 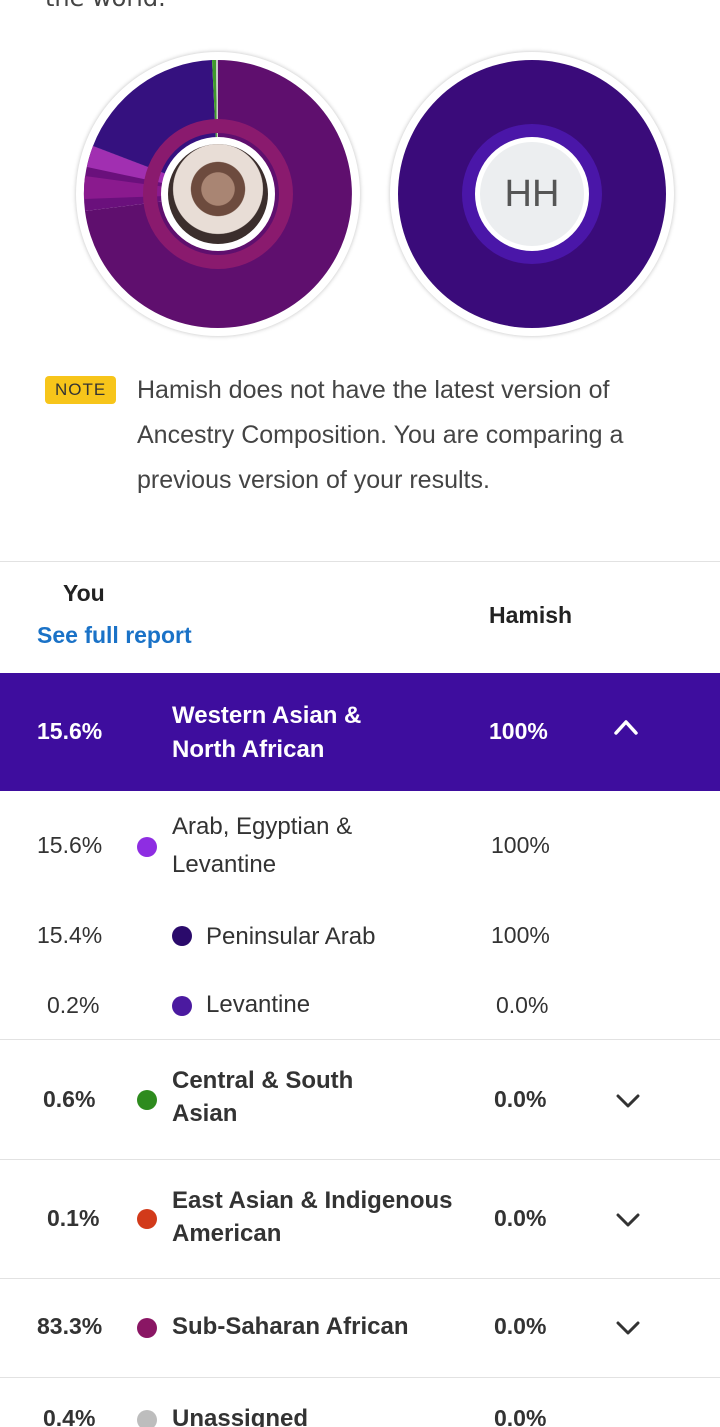 I want to click on population-name: Peninsular Arab, so click(x=291, y=936).